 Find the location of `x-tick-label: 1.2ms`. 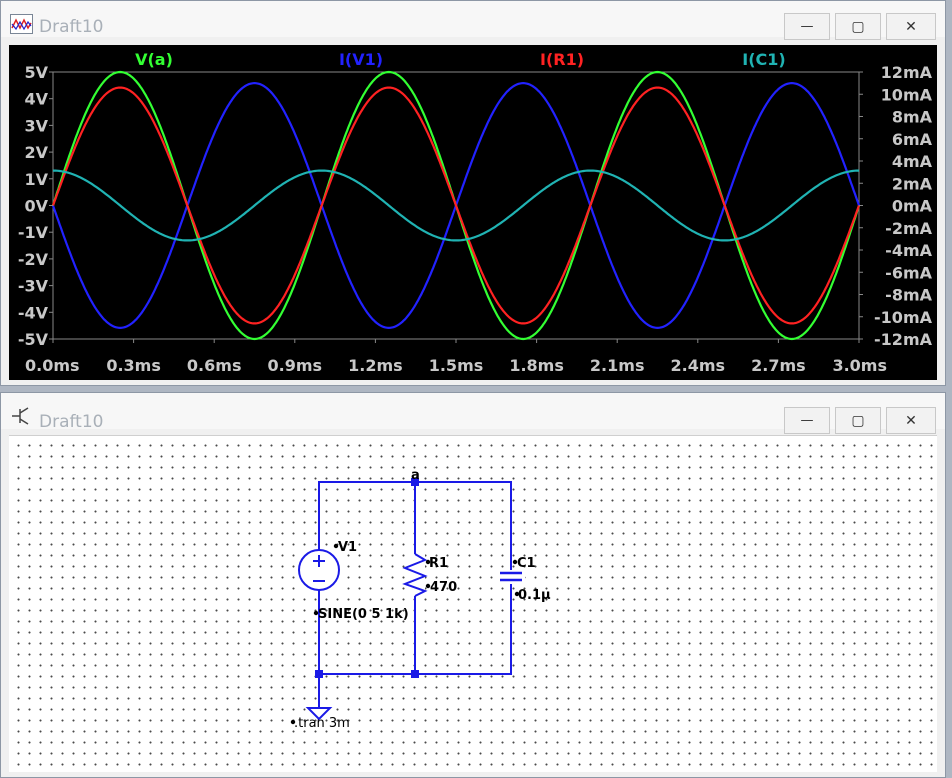

x-tick-label: 1.2ms is located at coordinates (375, 365).